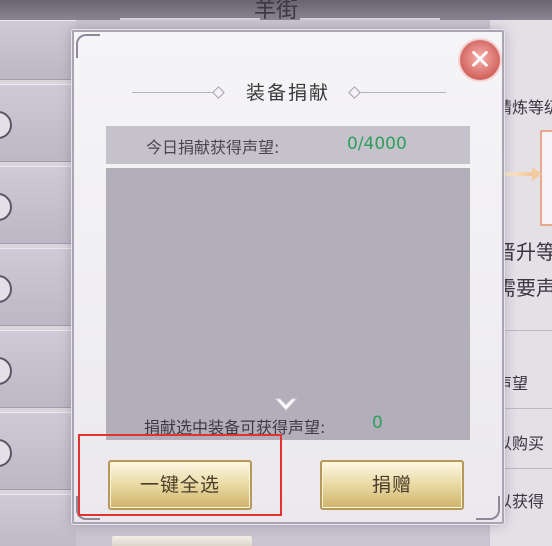 The width and height of the screenshot is (552, 546). I want to click on right-text-require: 需要声, so click(524, 288).